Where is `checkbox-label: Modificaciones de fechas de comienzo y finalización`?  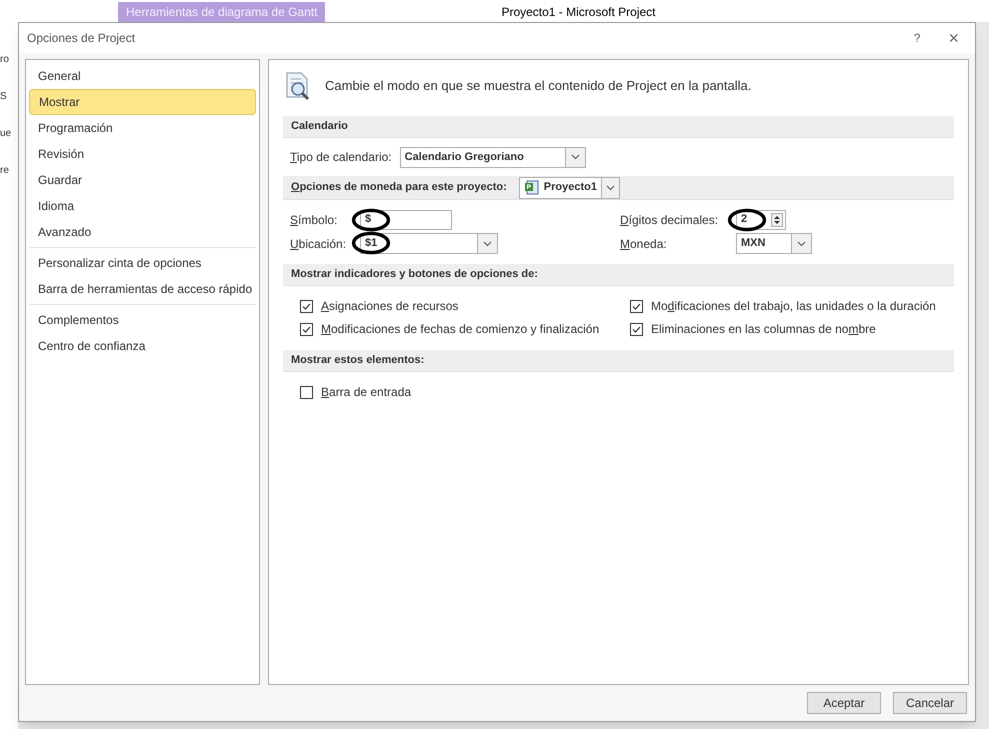 checkbox-label: Modificaciones de fechas de comienzo y finalización is located at coordinates (460, 329).